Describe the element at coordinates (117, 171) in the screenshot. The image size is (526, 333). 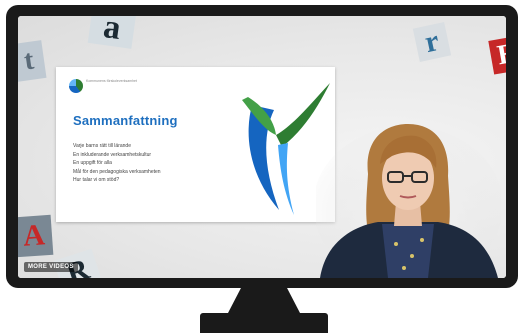
I see `slide-bullet: Mål för den pedagogiska verksamheten` at that location.